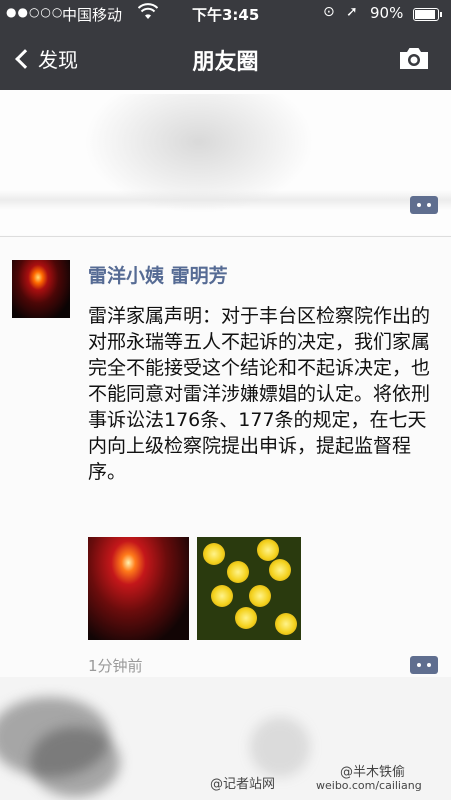 This screenshot has height=800, width=451. What do you see at coordinates (138, 588) in the screenshot?
I see `post-photo-candle` at bounding box center [138, 588].